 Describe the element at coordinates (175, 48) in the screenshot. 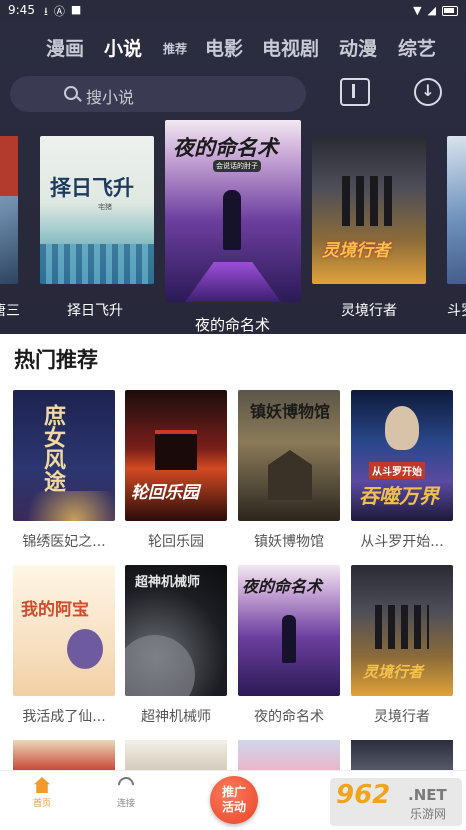

I see `tab-recommend: 推荐` at that location.